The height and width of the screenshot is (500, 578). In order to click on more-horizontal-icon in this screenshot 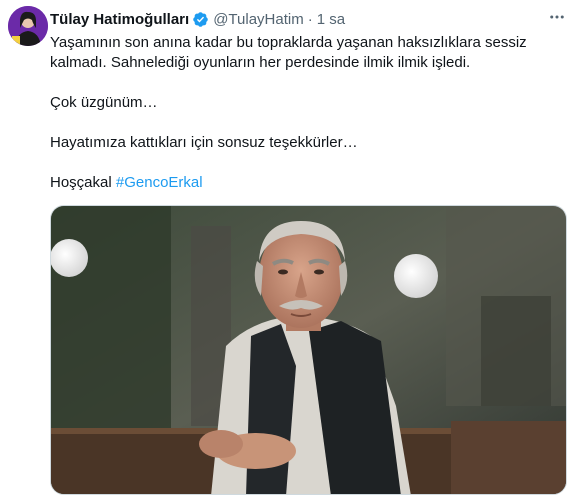, I will do `click(557, 19)`.